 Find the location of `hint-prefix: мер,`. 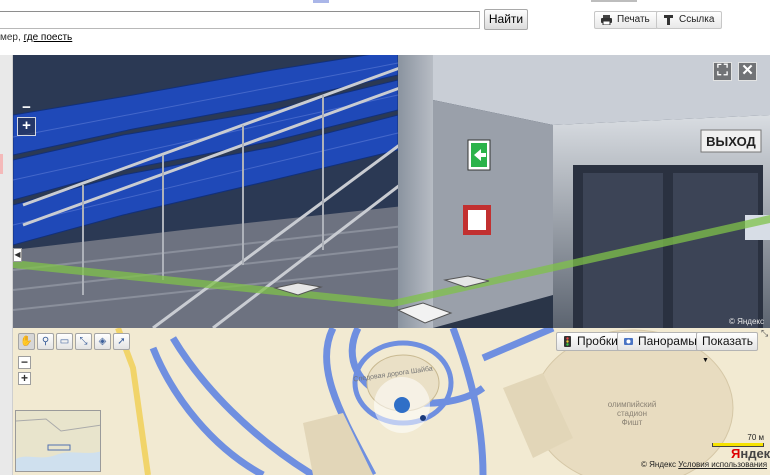

hint-prefix: мер, is located at coordinates (10, 37).